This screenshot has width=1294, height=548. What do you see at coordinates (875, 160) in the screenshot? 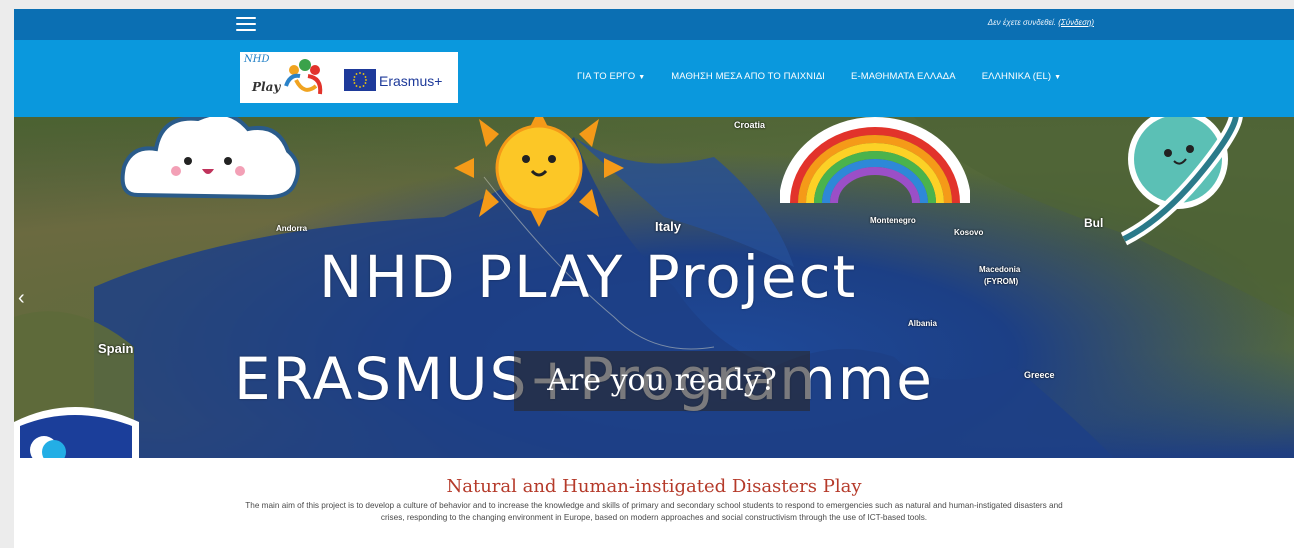
I see `rainbow-sticker-icon` at bounding box center [875, 160].